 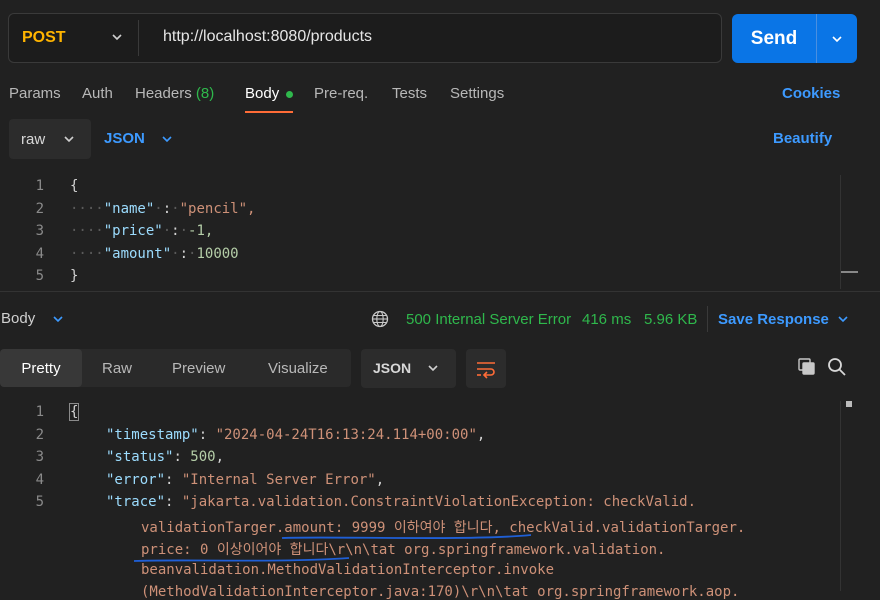 What do you see at coordinates (840, 496) in the screenshot?
I see `response-scrollbar` at bounding box center [840, 496].